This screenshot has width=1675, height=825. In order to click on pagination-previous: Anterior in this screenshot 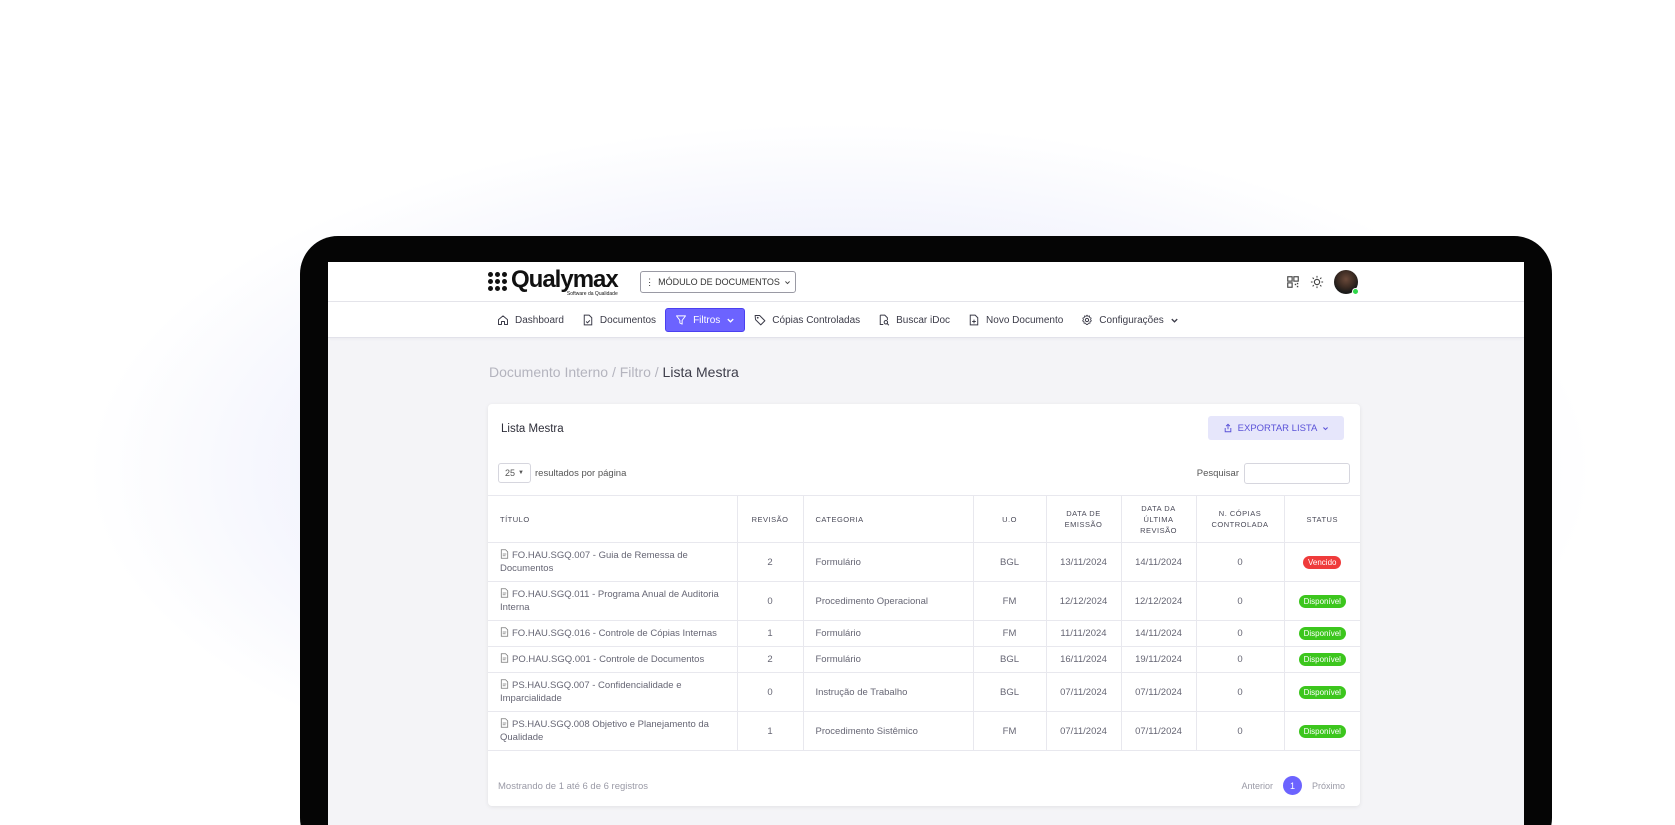, I will do `click(1257, 786)`.